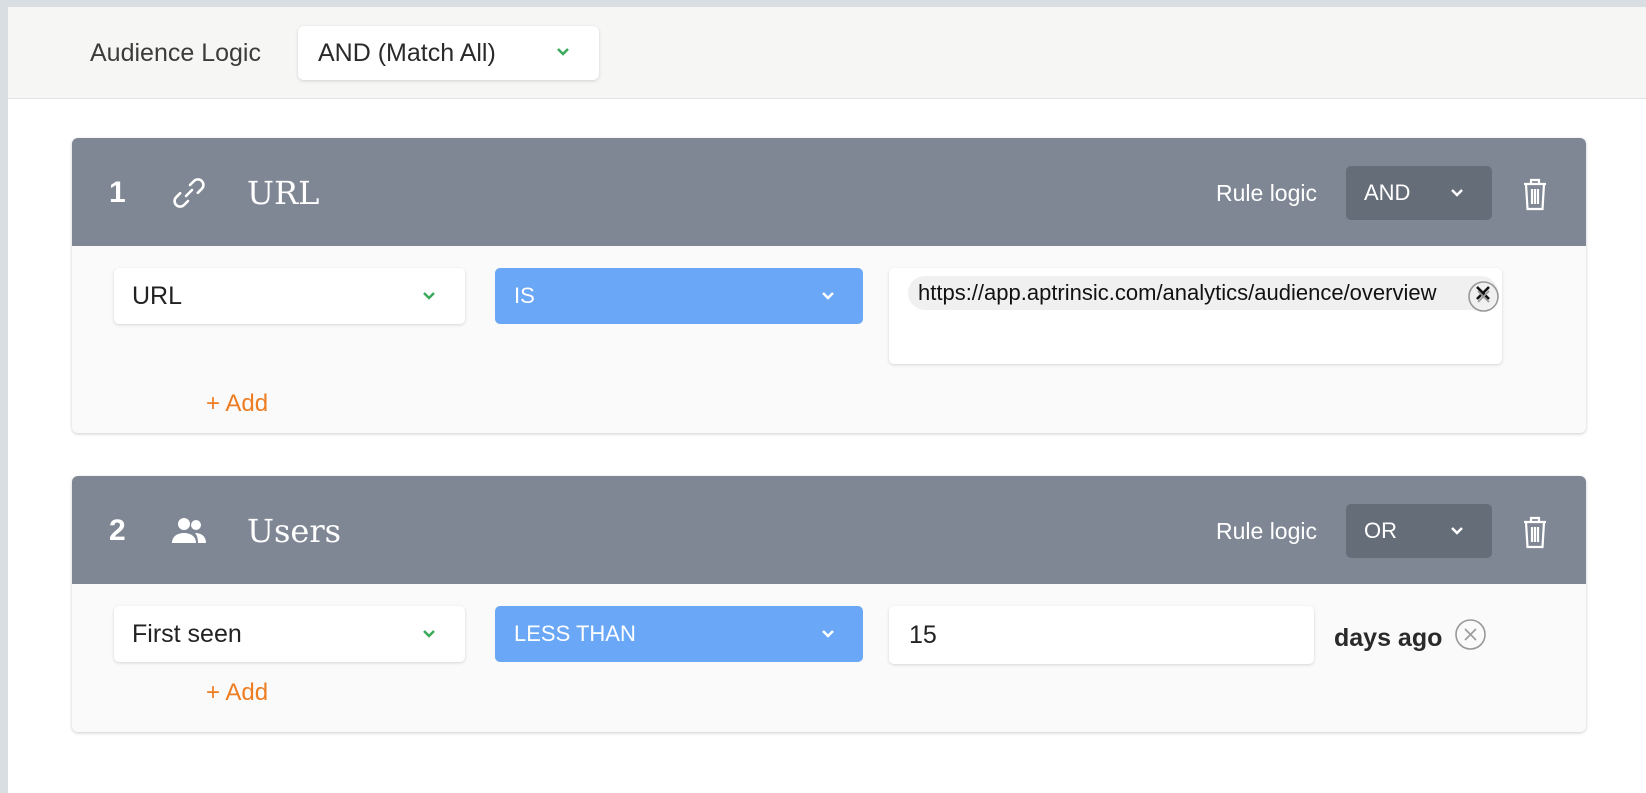  What do you see at coordinates (829, 192) in the screenshot?
I see `rule-header: 1 URL Rule logic AND` at bounding box center [829, 192].